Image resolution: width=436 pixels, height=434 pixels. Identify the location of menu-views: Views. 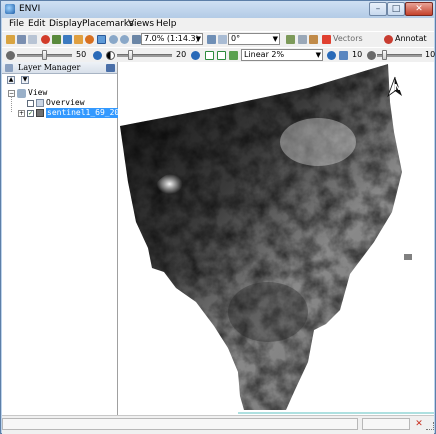
(141, 24).